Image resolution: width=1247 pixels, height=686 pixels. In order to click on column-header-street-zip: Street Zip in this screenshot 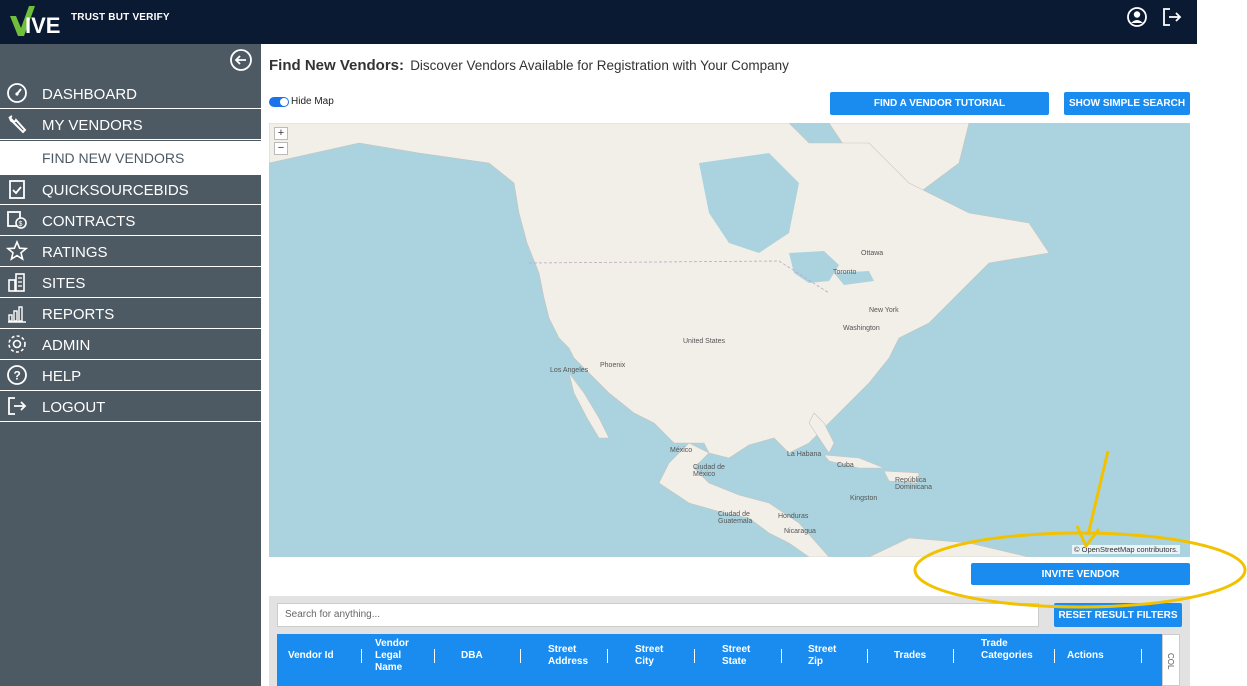, I will do `click(828, 656)`.